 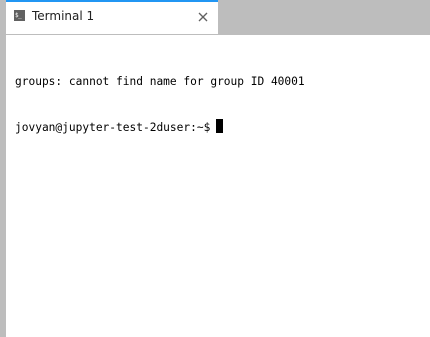 What do you see at coordinates (220, 126) in the screenshot?
I see `terminal-cursor` at bounding box center [220, 126].